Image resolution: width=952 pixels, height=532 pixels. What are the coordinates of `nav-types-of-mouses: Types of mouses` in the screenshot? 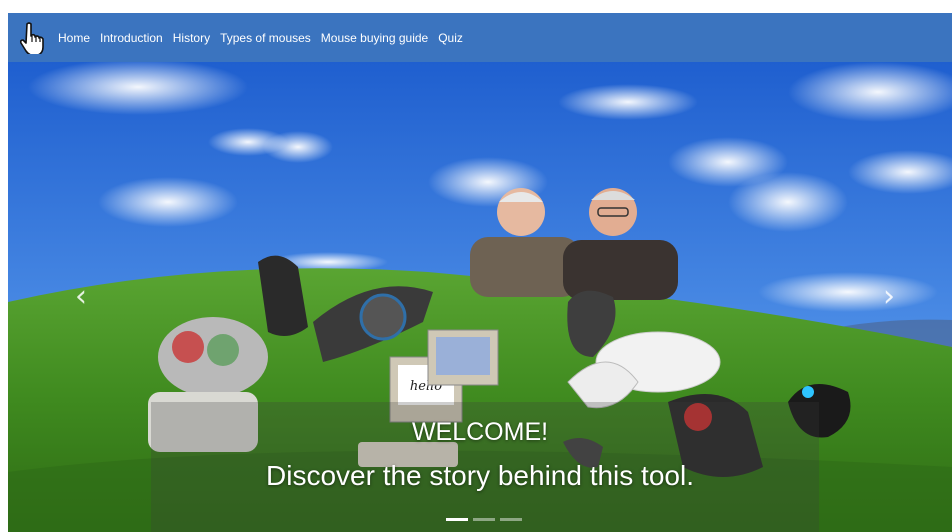 It's located at (265, 38).